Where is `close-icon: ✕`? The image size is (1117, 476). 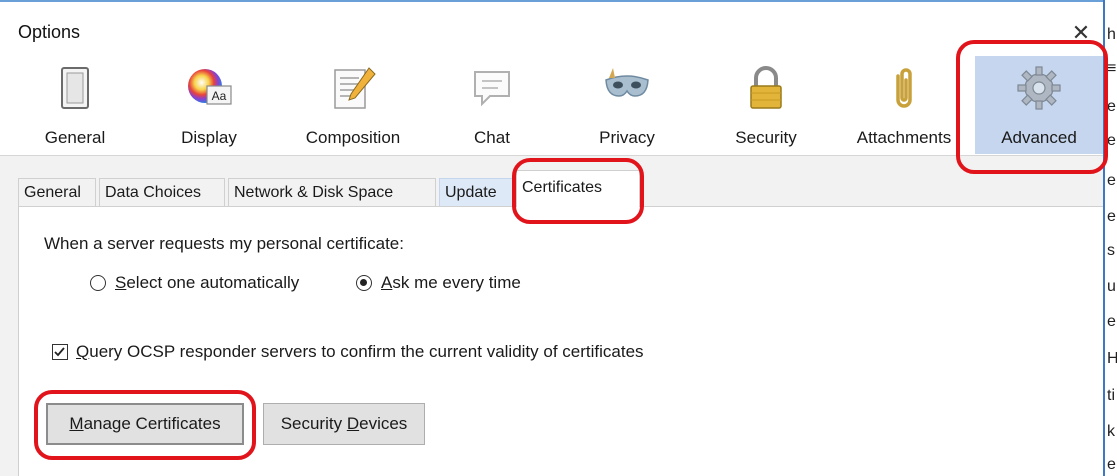
close-icon: ✕ is located at coordinates (1081, 32).